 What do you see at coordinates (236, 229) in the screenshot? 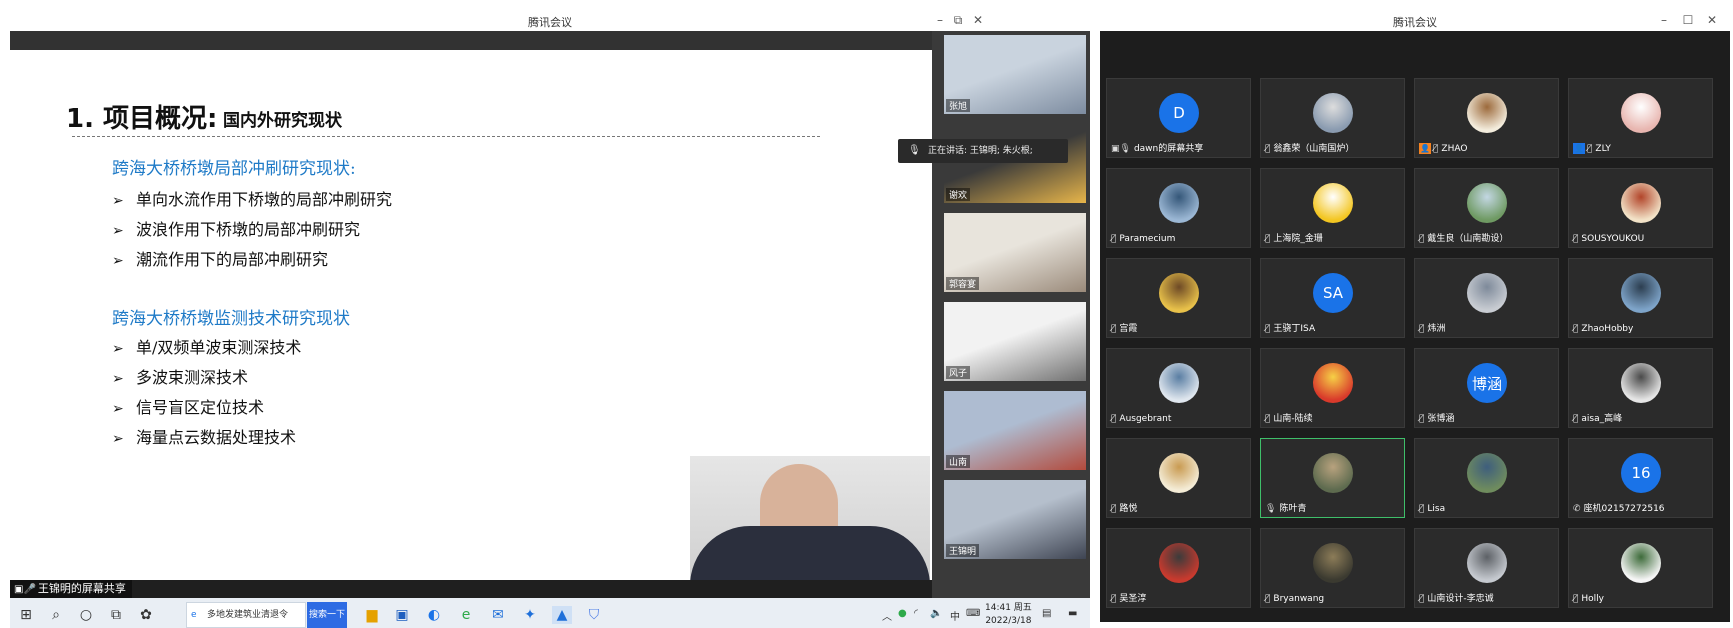
I see `bullet-item: ➢ 波浪作用下桥墩的局部冲刷研究` at bounding box center [236, 229].